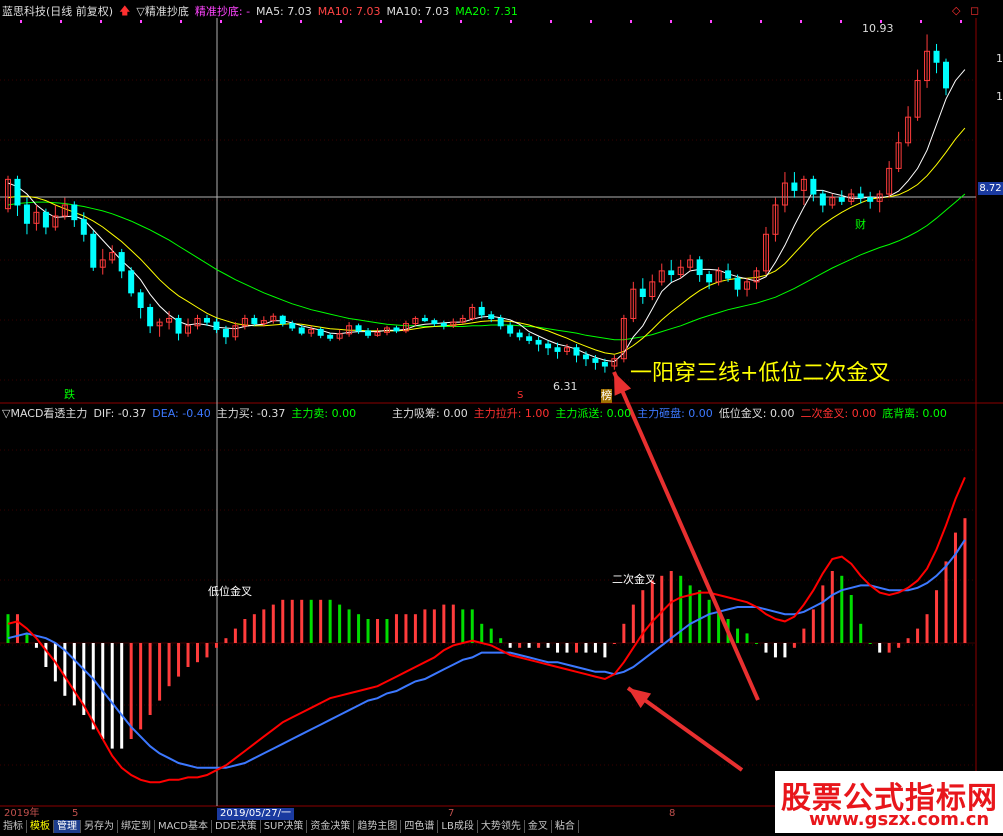 This screenshot has width=1003, height=836. I want to click on toggle-icon: ◻, so click(974, 11).